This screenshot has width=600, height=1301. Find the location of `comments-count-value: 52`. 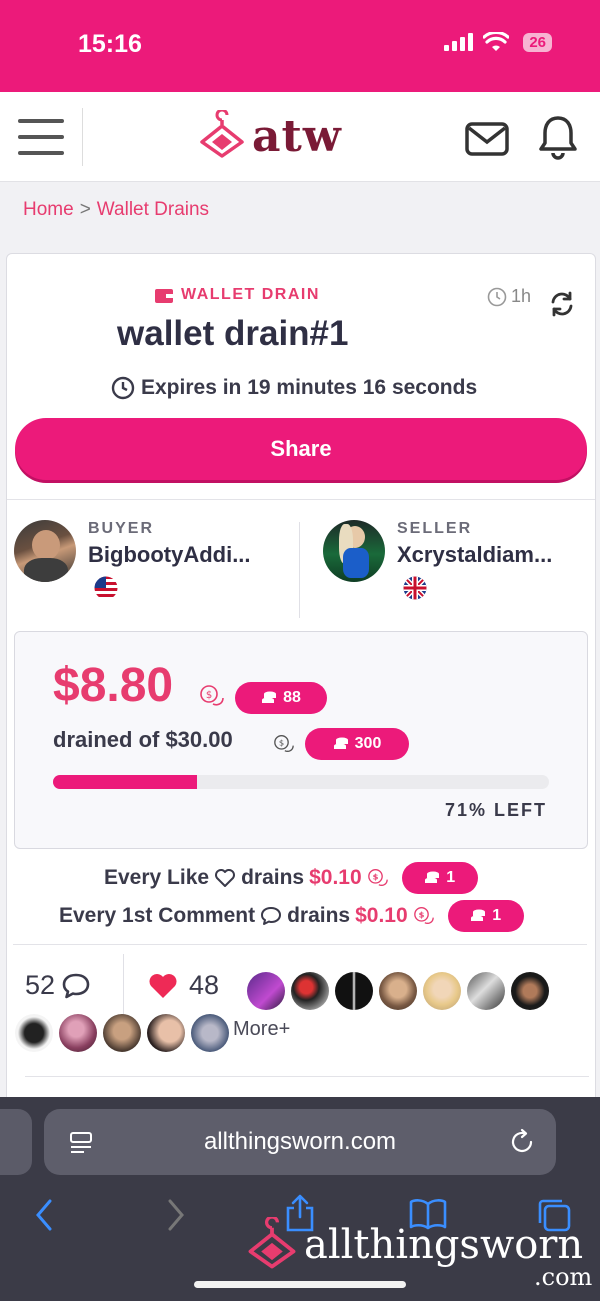

comments-count-value: 52 is located at coordinates (40, 985).